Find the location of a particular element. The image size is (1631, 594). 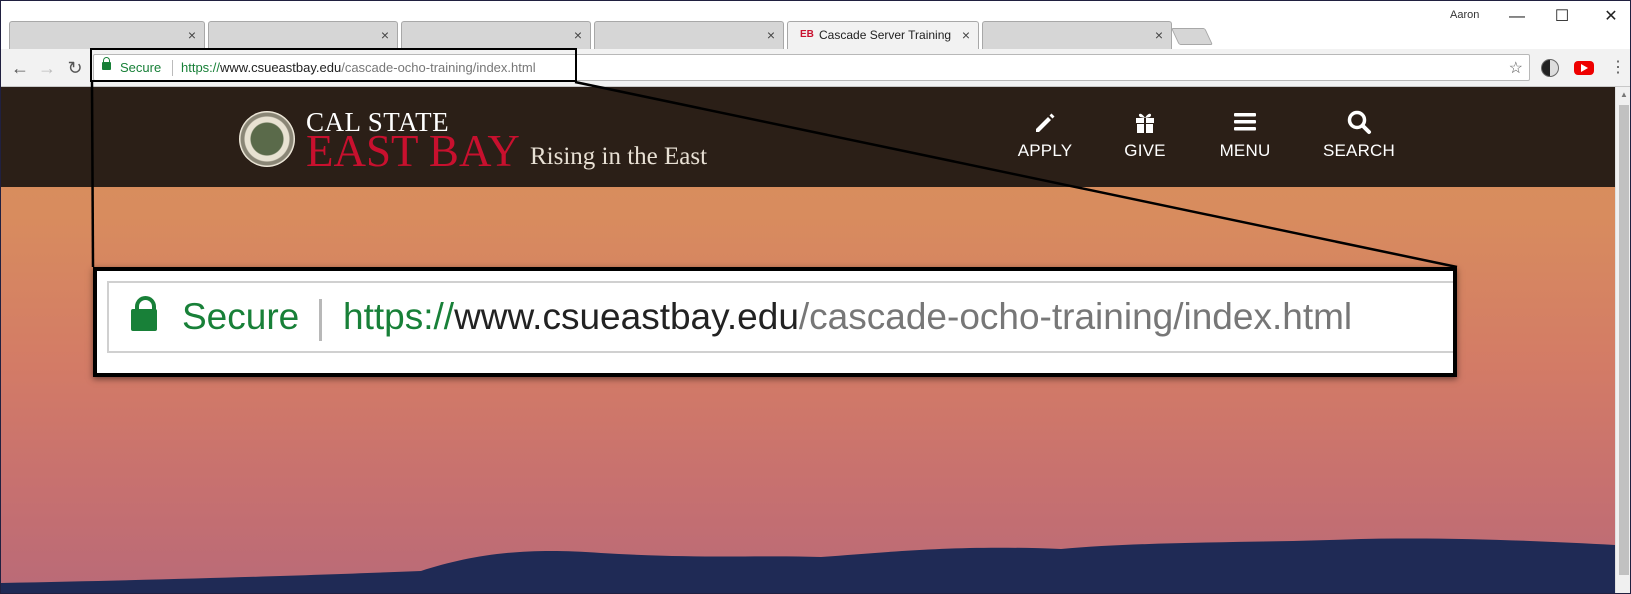

tab-6: × is located at coordinates (1077, 35).